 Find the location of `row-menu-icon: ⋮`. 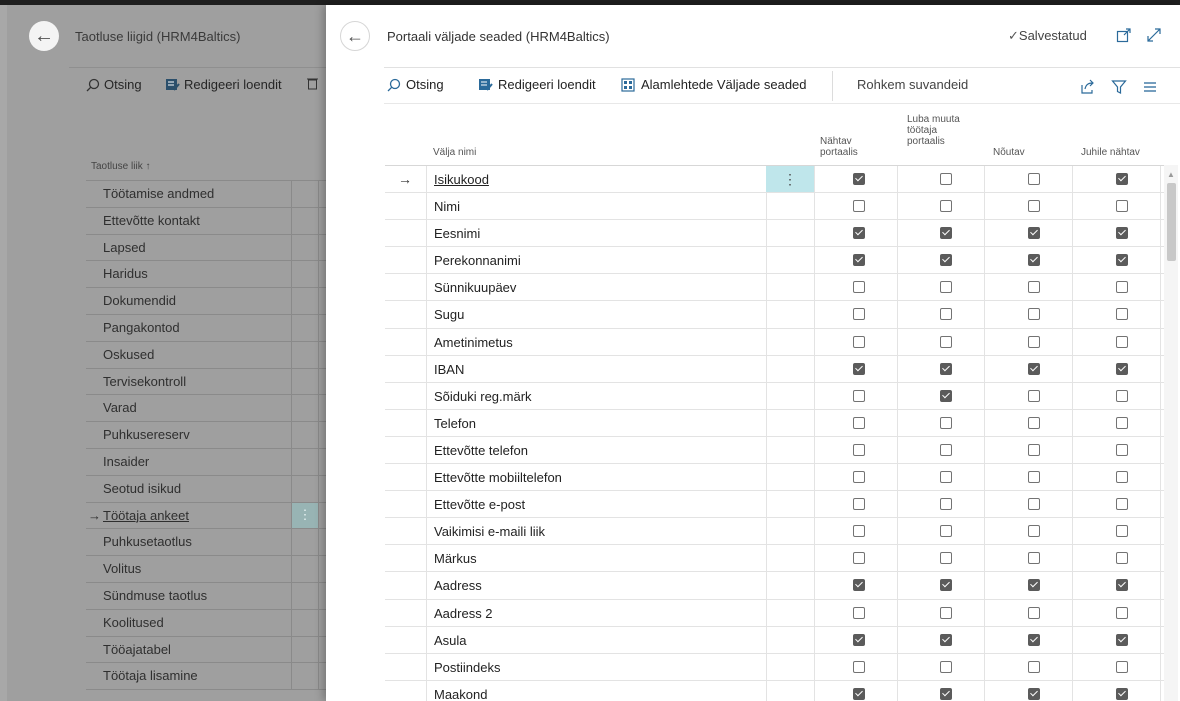

row-menu-icon: ⋮ is located at coordinates (305, 515).